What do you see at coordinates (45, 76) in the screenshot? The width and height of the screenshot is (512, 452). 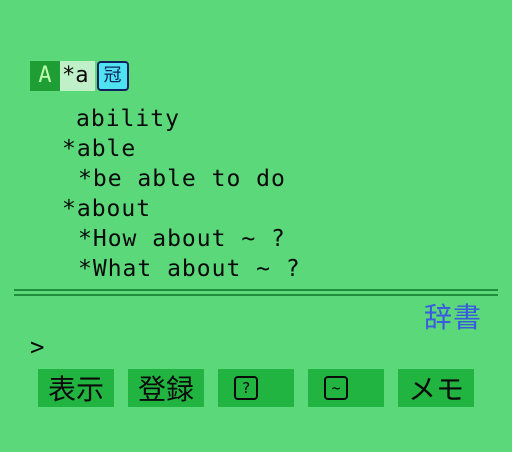 I see `input-mode-badge: A` at bounding box center [45, 76].